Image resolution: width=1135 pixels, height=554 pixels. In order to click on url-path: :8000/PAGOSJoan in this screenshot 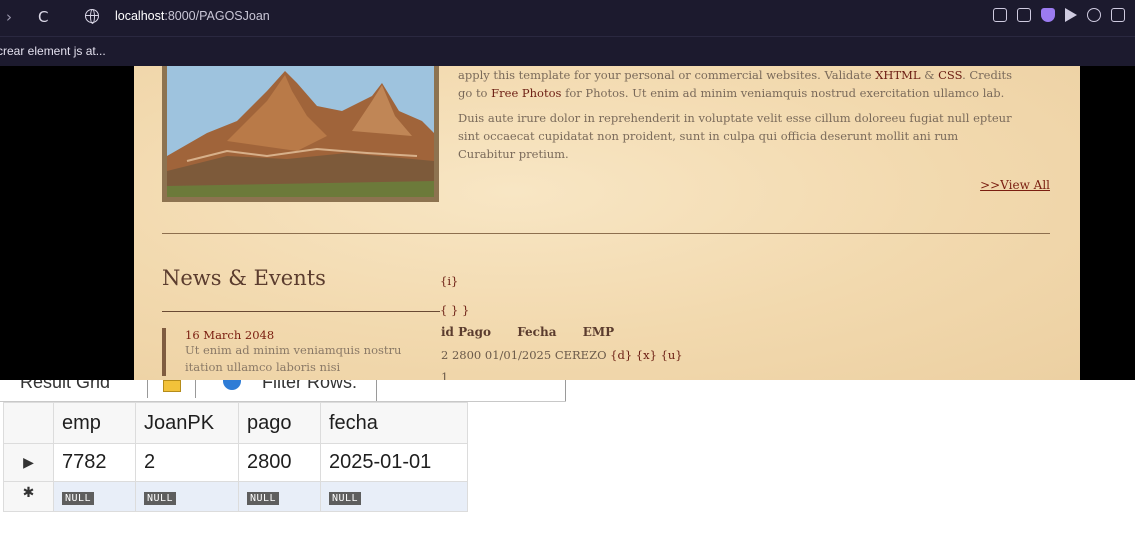, I will do `click(217, 16)`.